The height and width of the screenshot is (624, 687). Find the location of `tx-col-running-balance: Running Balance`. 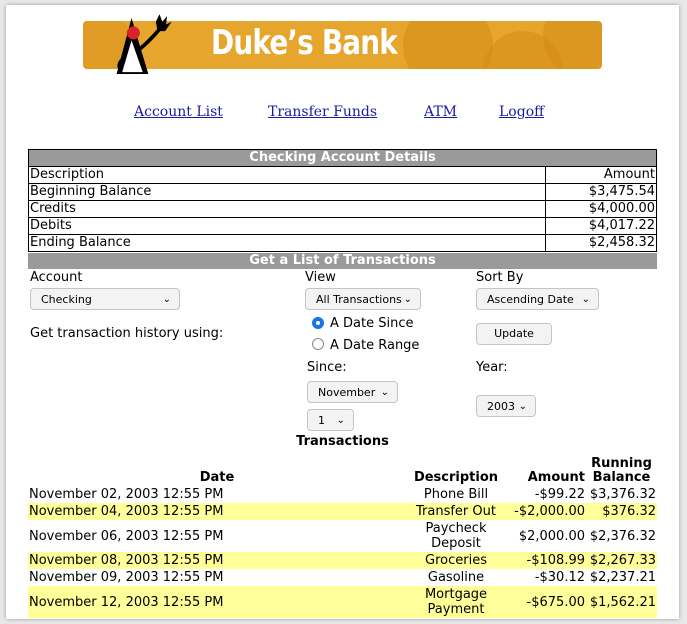

tx-col-running-balance: Running Balance is located at coordinates (621, 469).